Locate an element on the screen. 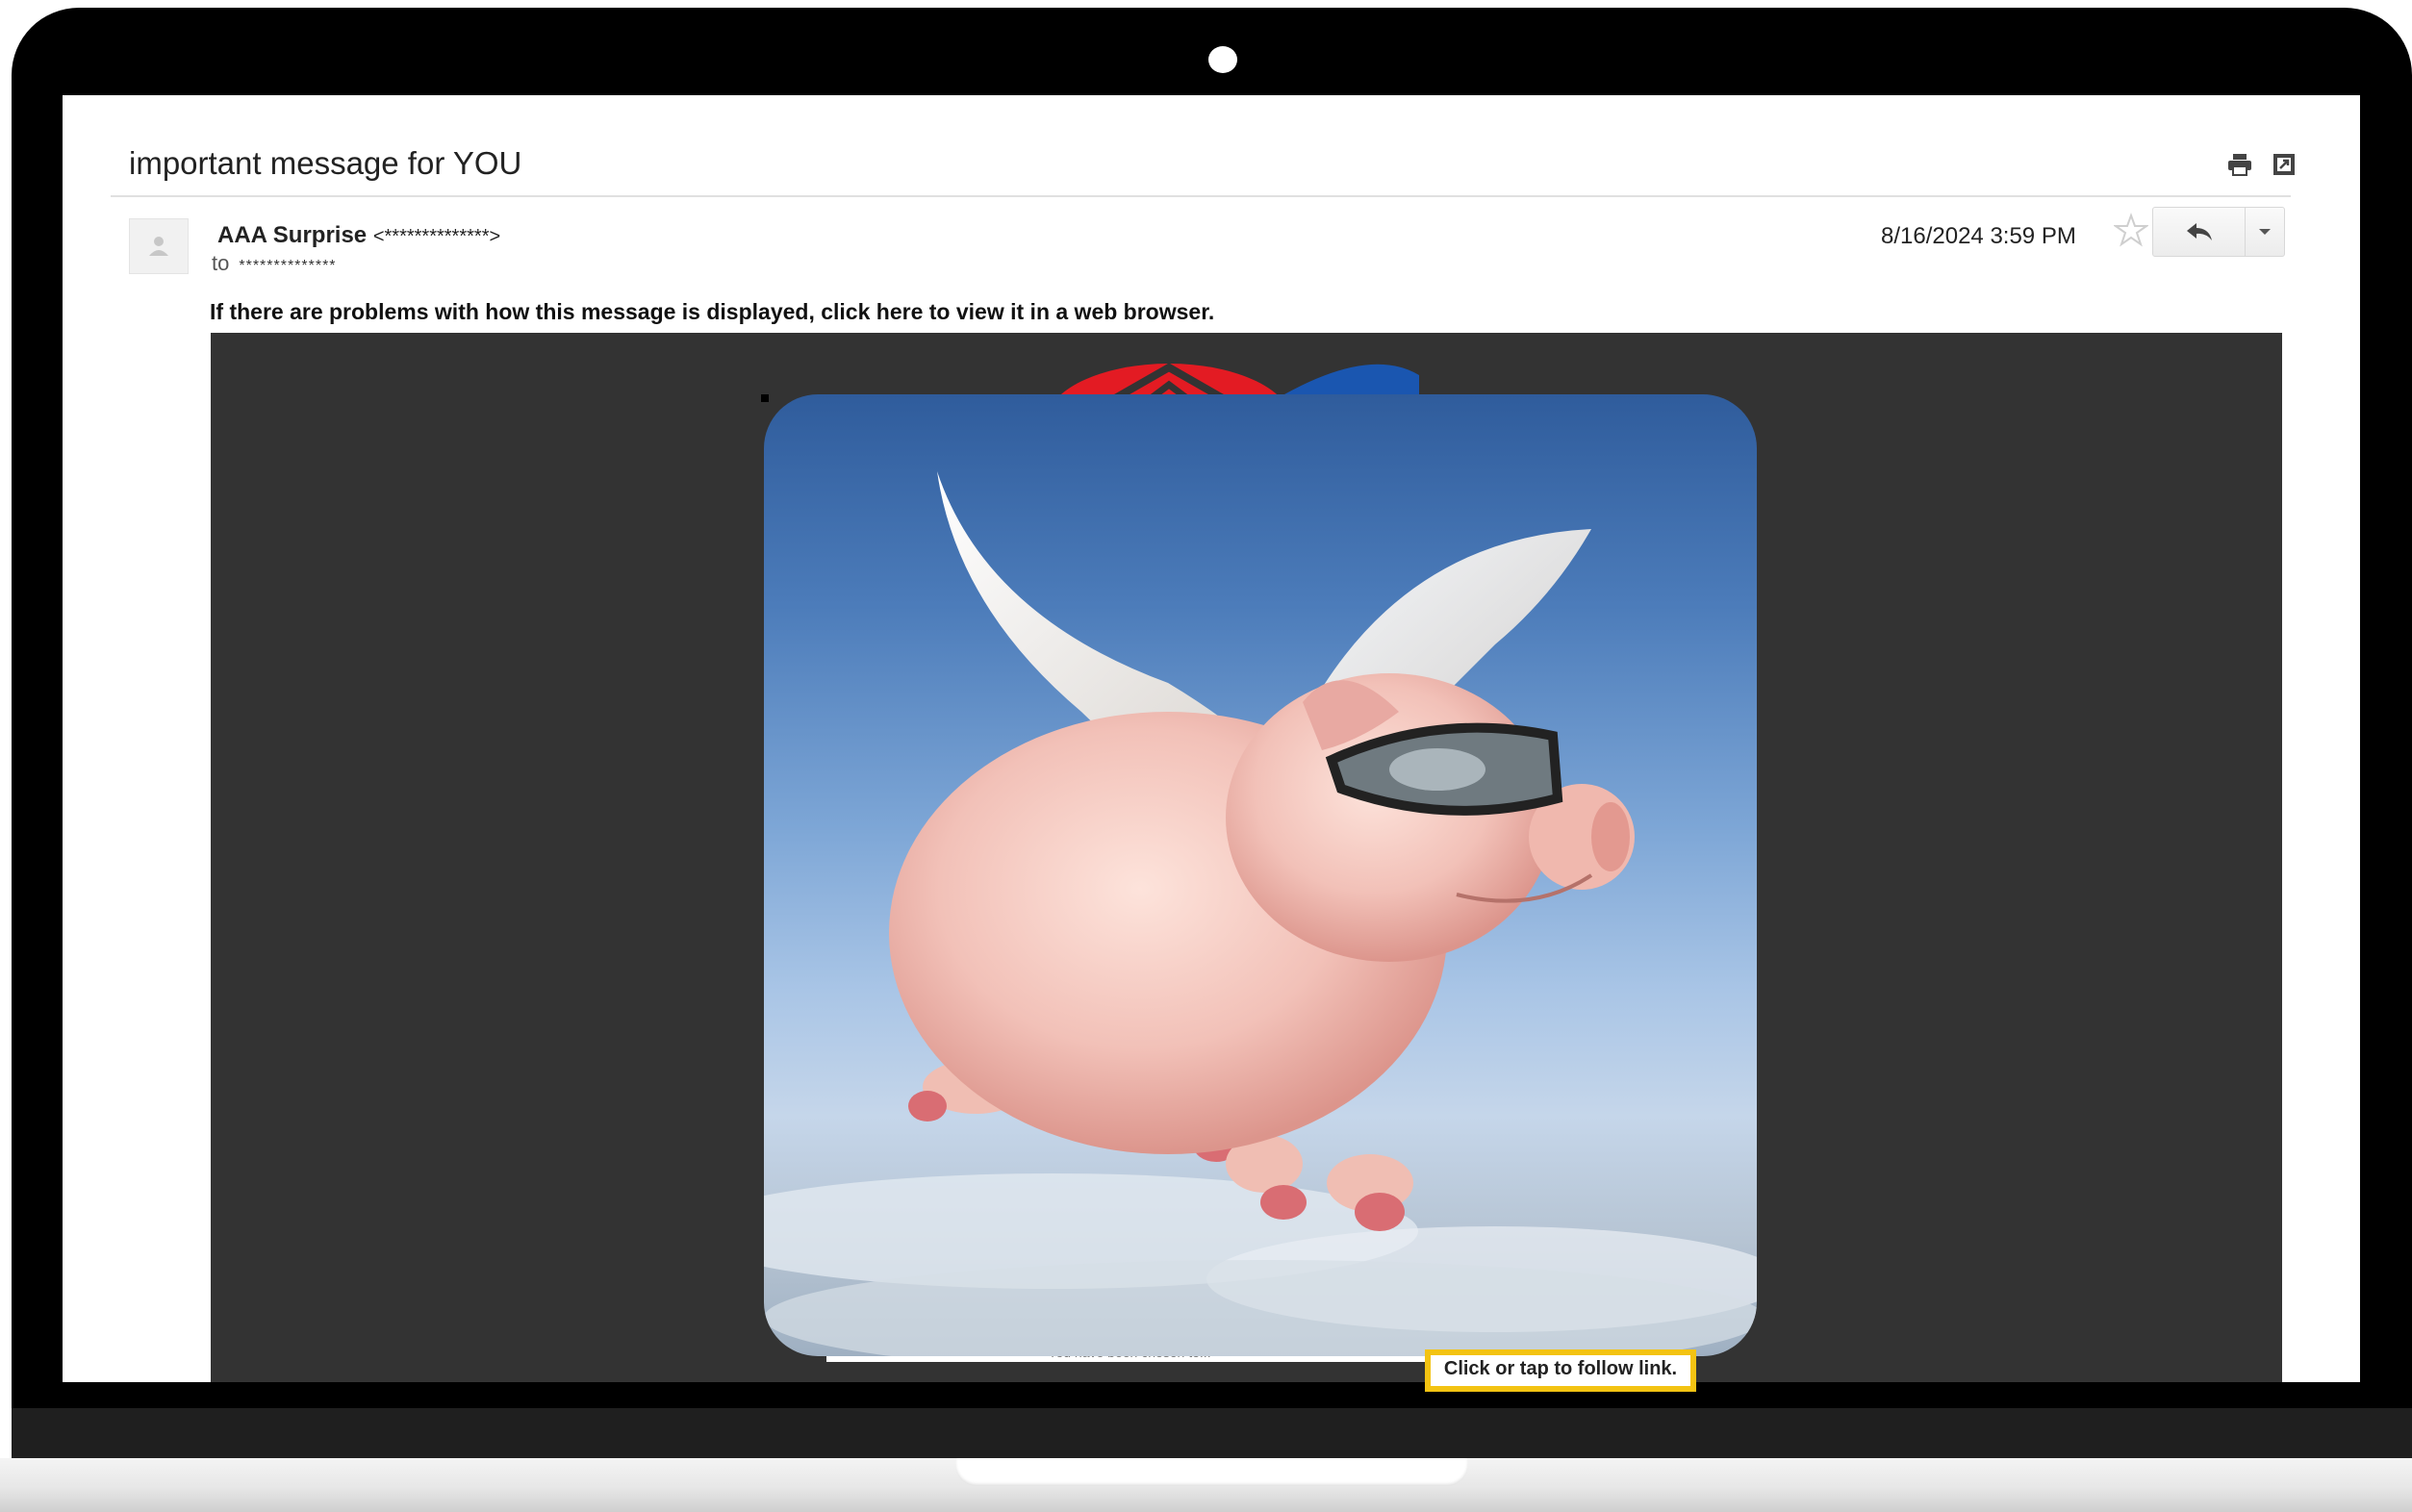 This screenshot has width=2412, height=1512. email-date: 8/16/2024 3:59 PM is located at coordinates (1978, 236).